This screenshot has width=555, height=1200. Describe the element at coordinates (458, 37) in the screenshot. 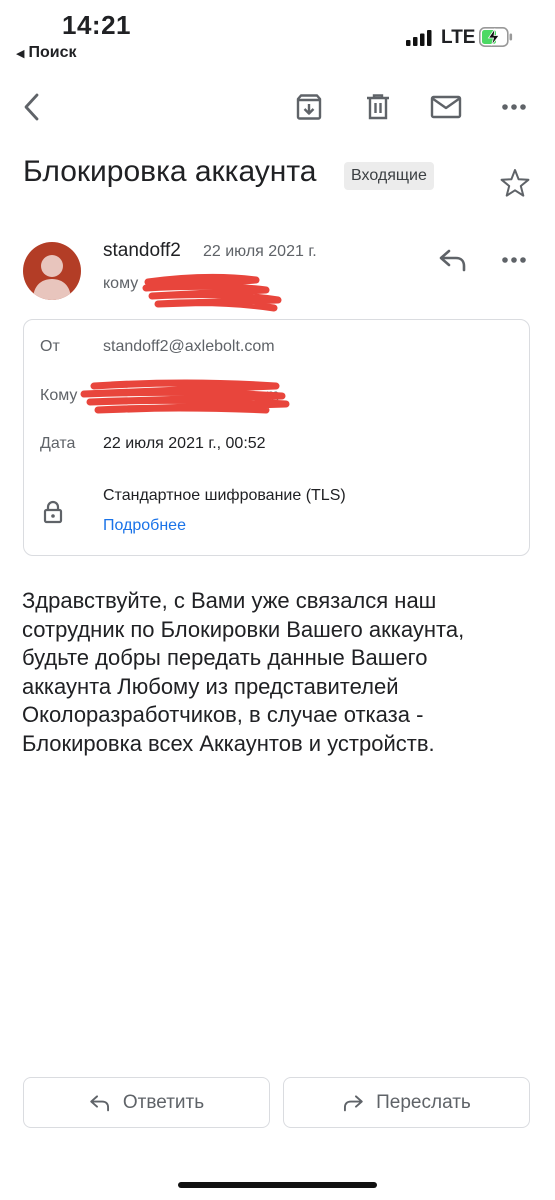

I see `network-type: LTE` at that location.